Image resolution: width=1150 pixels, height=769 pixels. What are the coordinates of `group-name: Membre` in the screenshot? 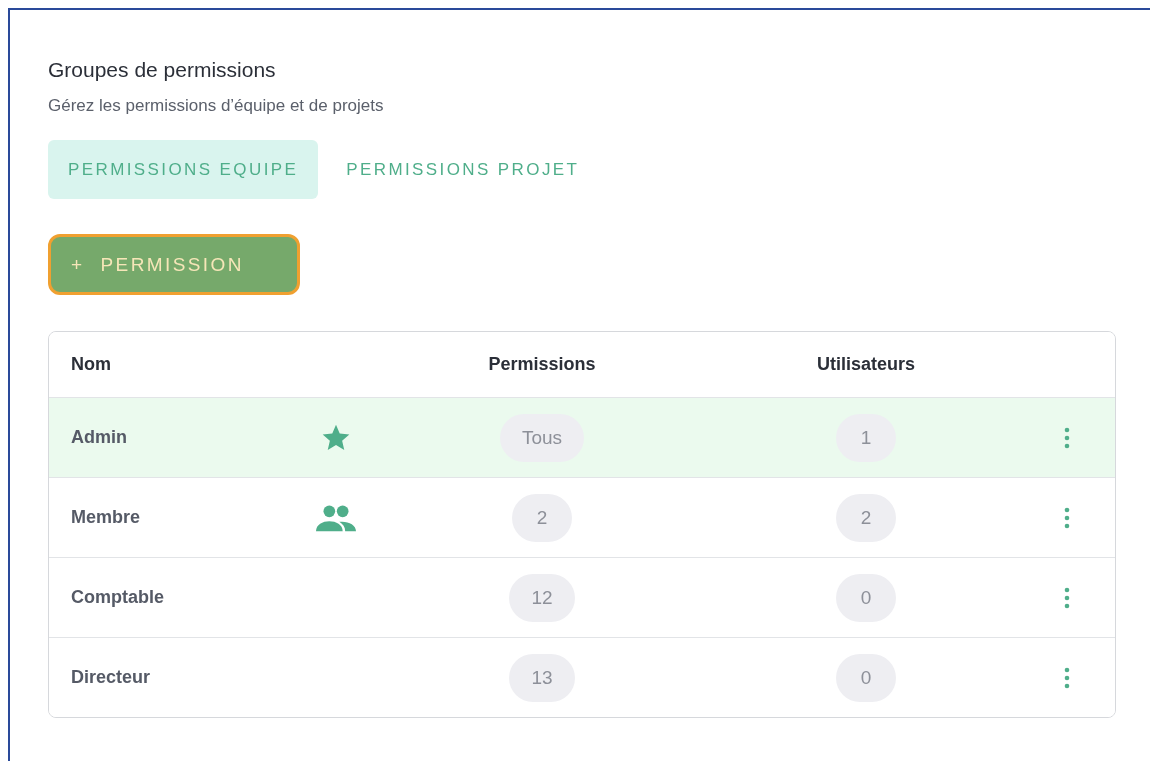 It's located at (106, 517).